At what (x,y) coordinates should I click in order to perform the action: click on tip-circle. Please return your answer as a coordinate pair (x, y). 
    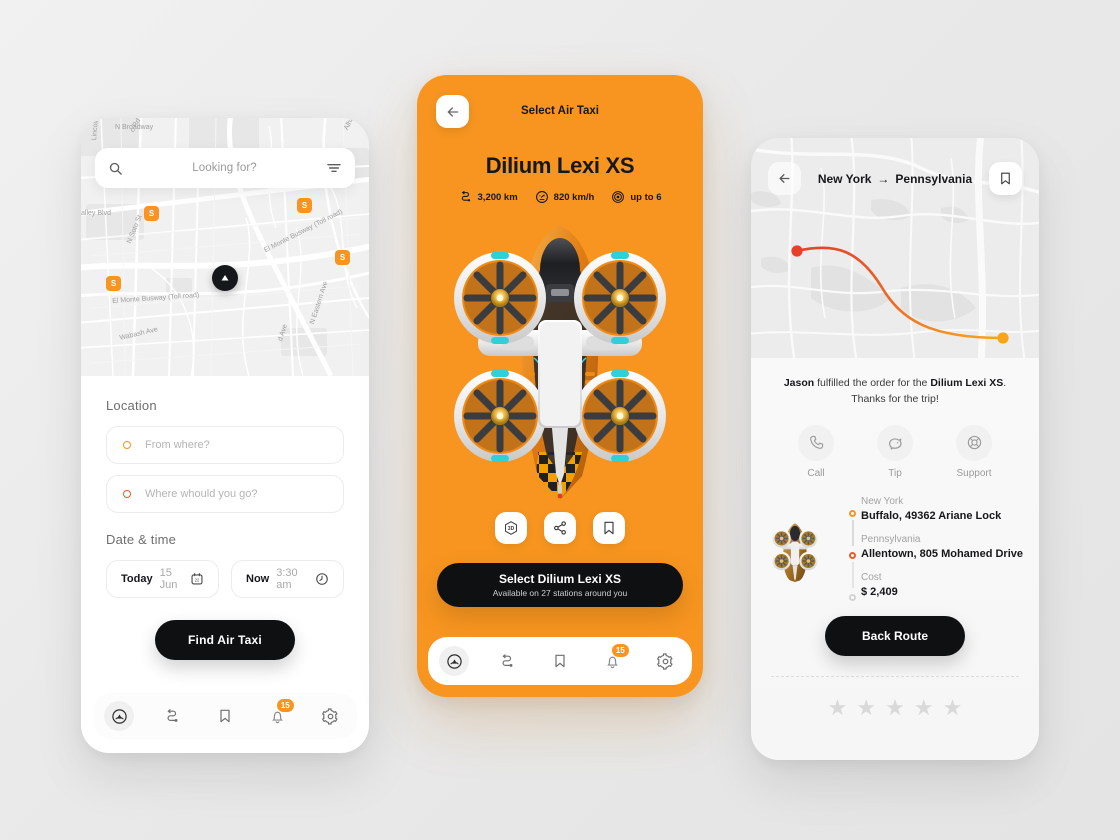
    Looking at the image, I should click on (895, 442).